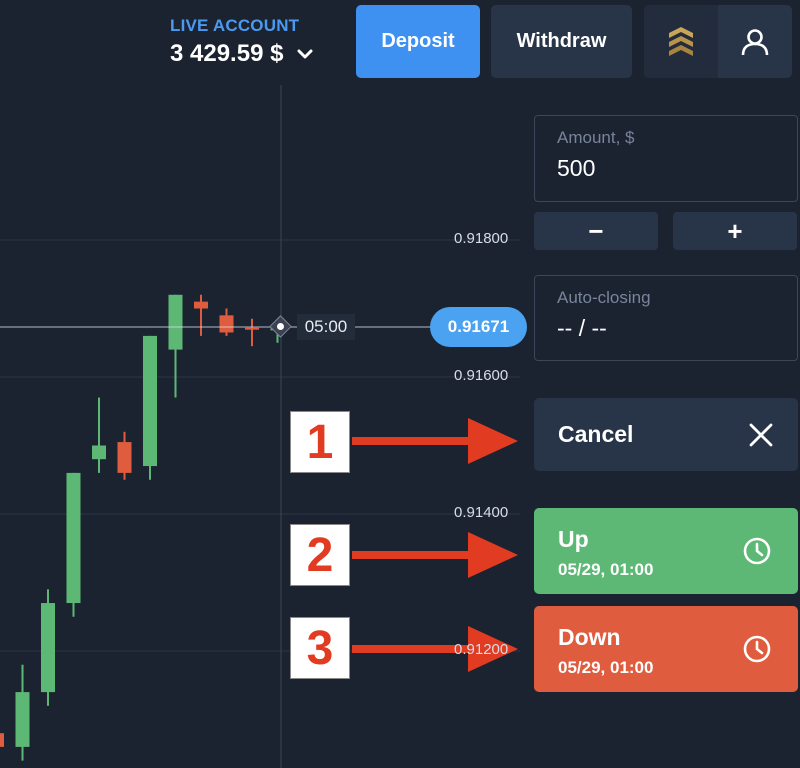 The image size is (800, 768). I want to click on up-label: Up, so click(573, 539).